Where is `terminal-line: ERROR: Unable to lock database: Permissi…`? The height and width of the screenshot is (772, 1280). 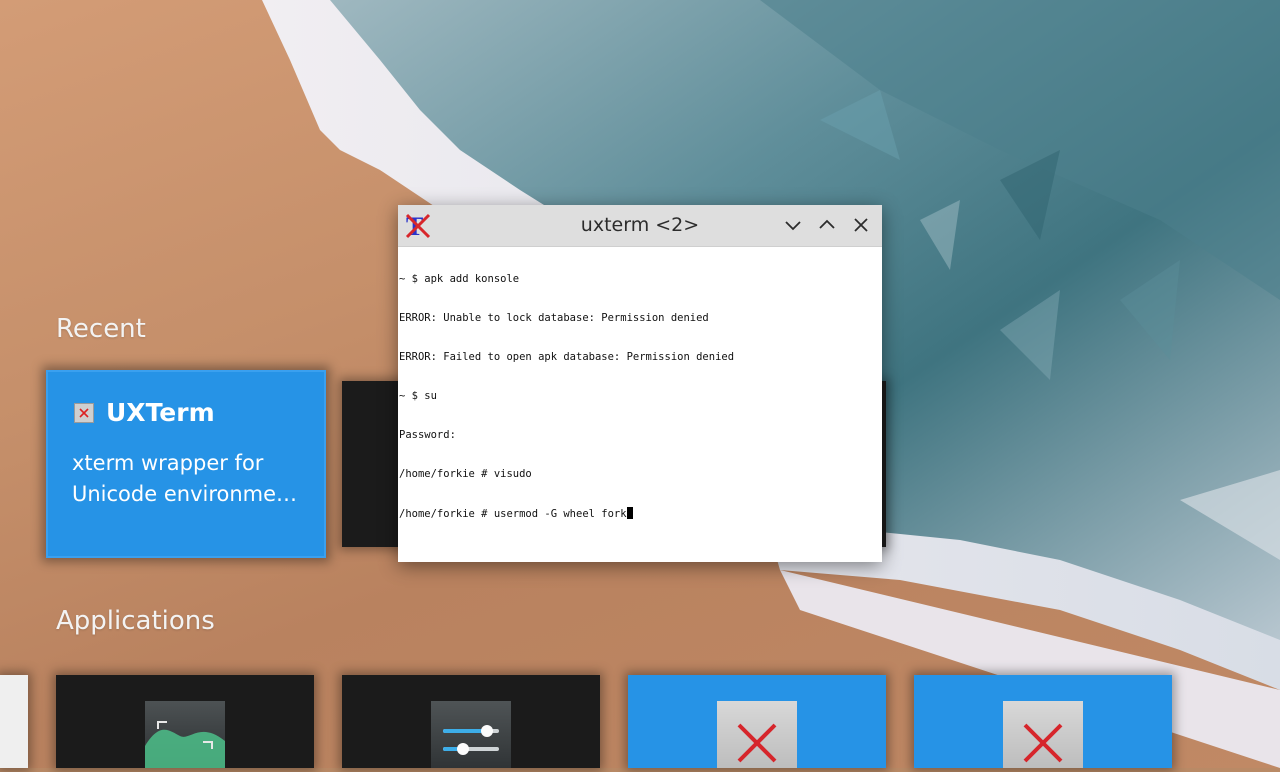
terminal-line: ERROR: Unable to lock database: Permissi… is located at coordinates (554, 318).